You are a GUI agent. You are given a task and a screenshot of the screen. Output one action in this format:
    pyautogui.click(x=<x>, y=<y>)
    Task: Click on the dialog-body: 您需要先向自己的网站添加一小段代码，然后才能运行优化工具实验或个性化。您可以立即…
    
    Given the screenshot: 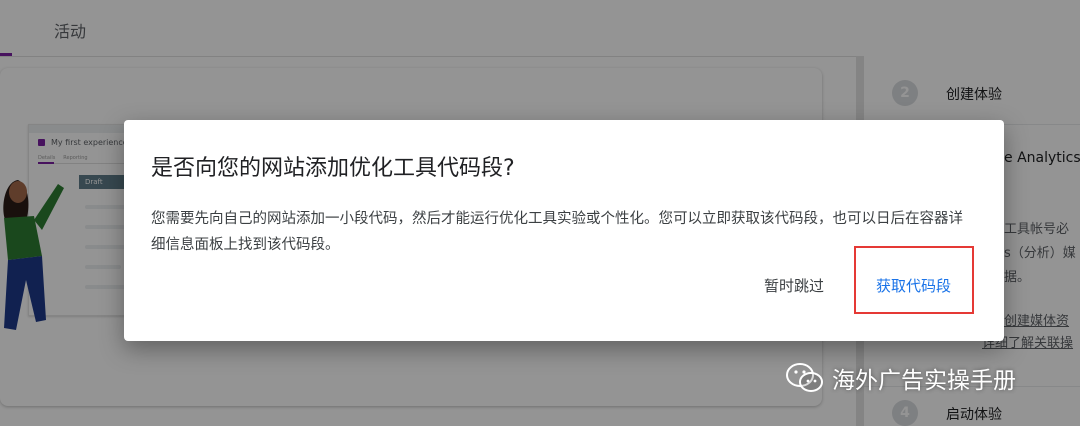 What is the action you would take?
    pyautogui.click(x=557, y=232)
    